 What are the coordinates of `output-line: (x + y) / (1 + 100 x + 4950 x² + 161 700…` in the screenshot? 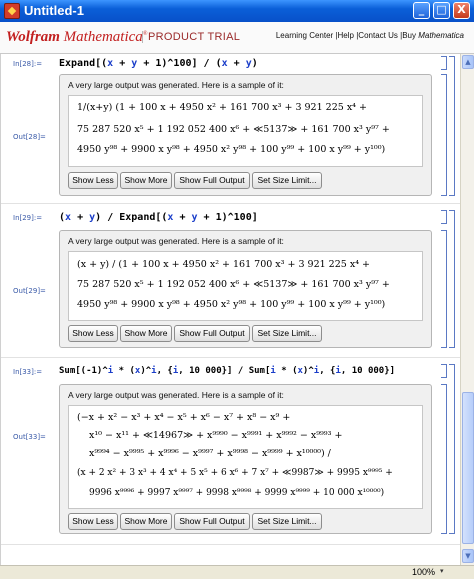 It's located at (223, 264).